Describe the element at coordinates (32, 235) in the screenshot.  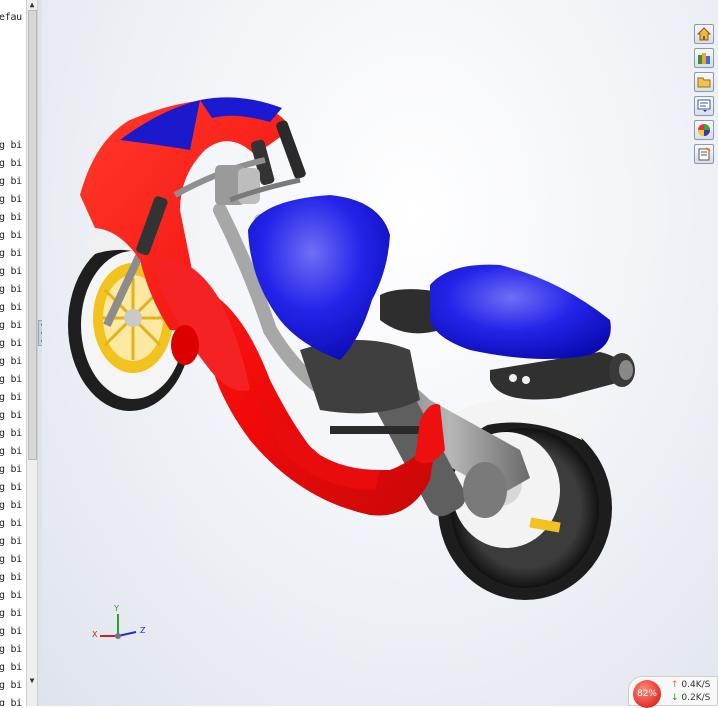
I see `scroll-thumb` at that location.